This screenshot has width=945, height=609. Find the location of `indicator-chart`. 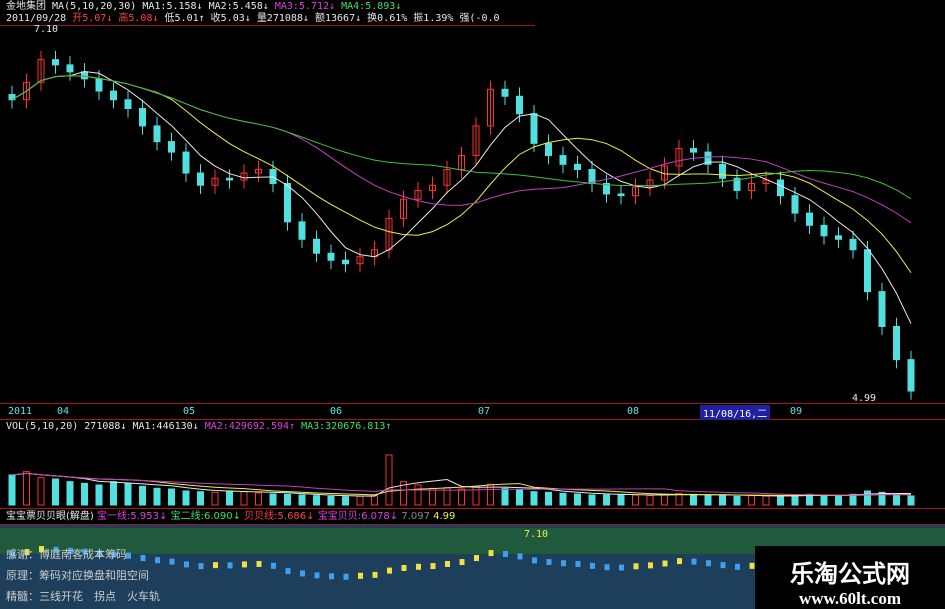

indicator-chart is located at coordinates (462, 572).